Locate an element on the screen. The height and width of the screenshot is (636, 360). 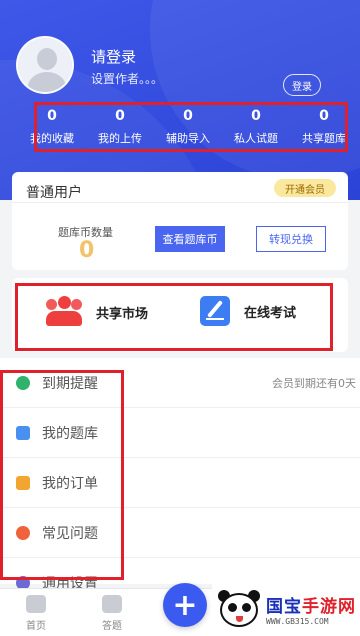
order-icon is located at coordinates (23, 482).